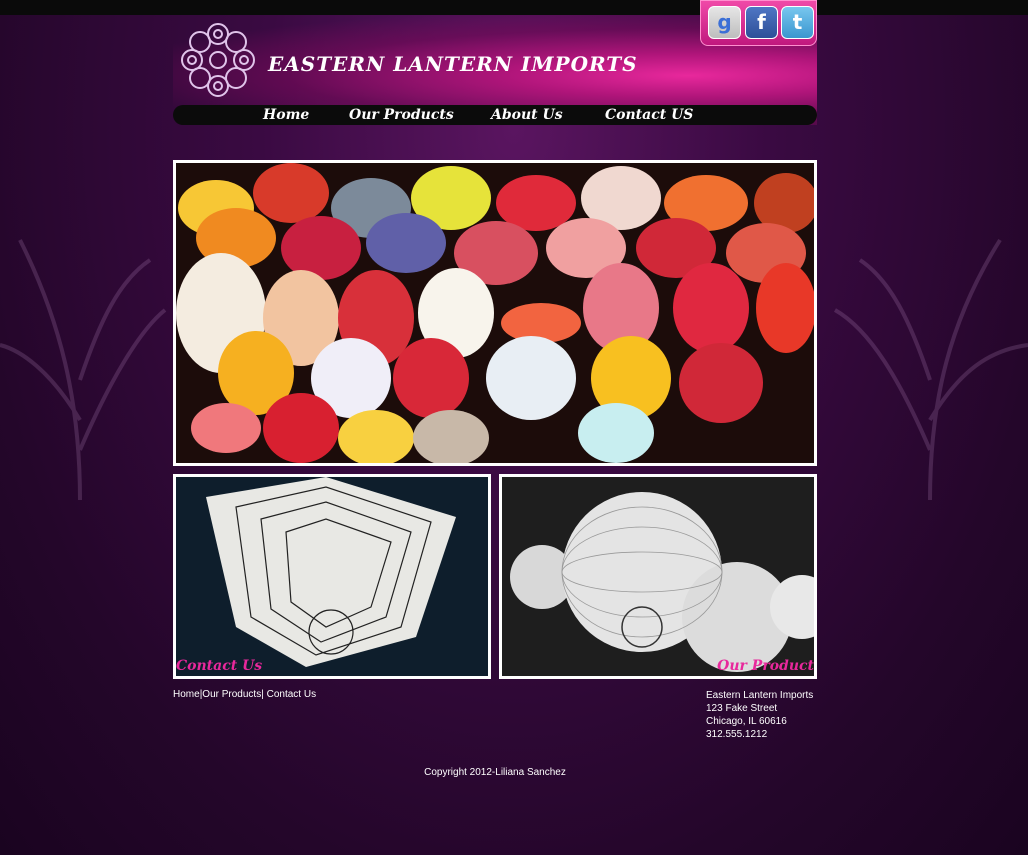 The height and width of the screenshot is (855, 1028). Describe the element at coordinates (765, 666) in the screenshot. I see `tile-label-our-product: Our Product` at that location.